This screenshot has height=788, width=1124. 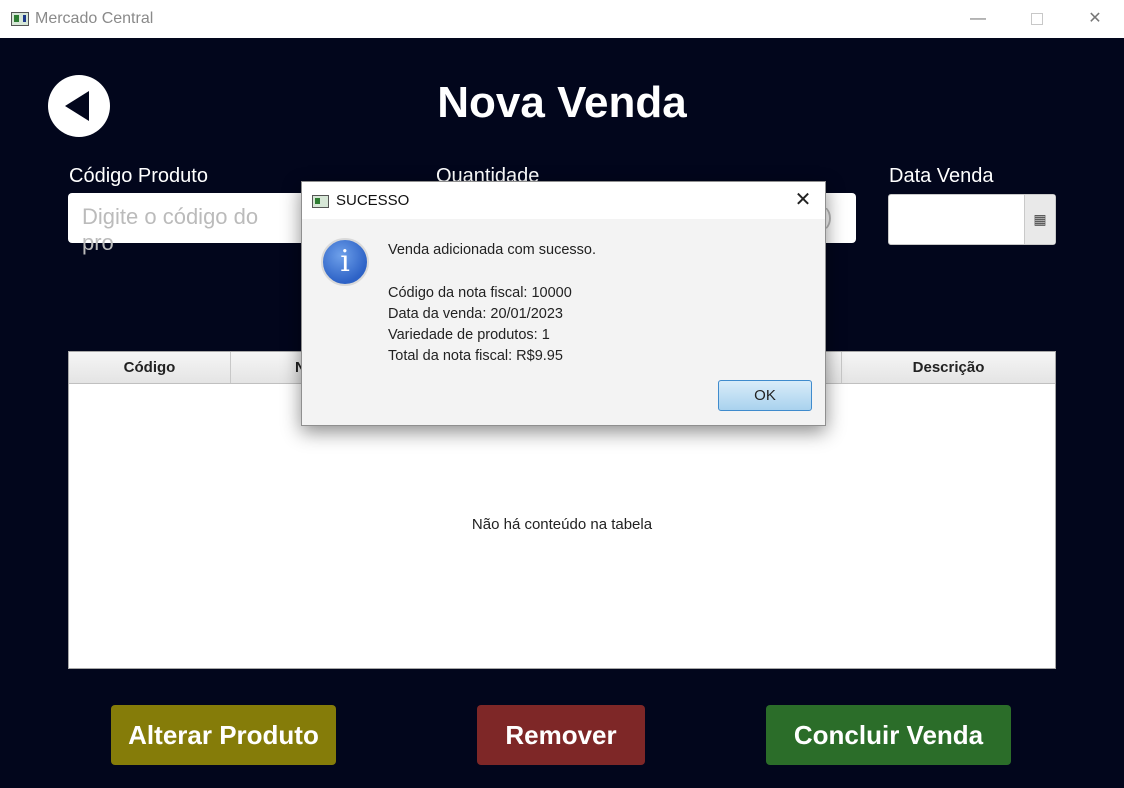 I want to click on window-title: Mercado Central, so click(x=94, y=18).